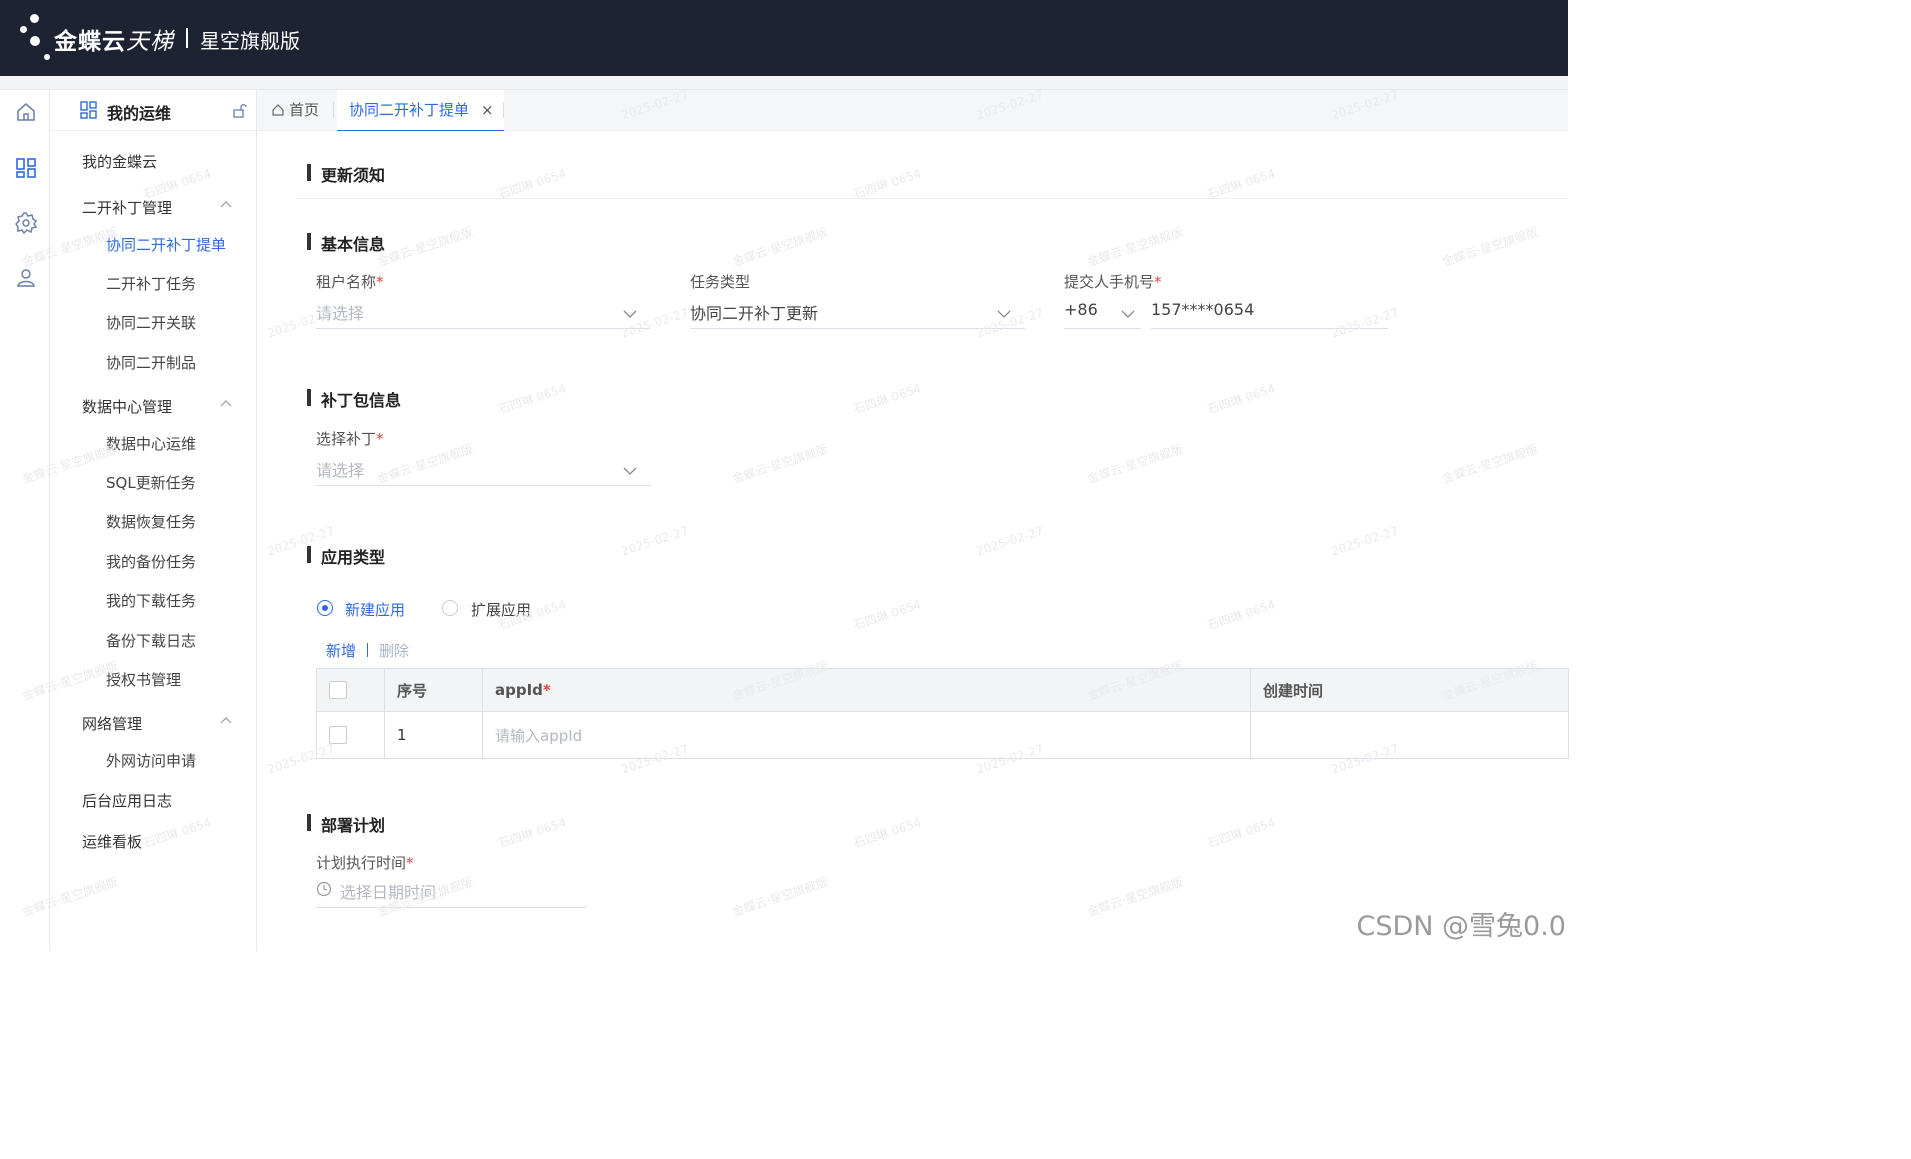 The height and width of the screenshot is (1159, 1911). I want to click on header-strip, so click(784, 83).